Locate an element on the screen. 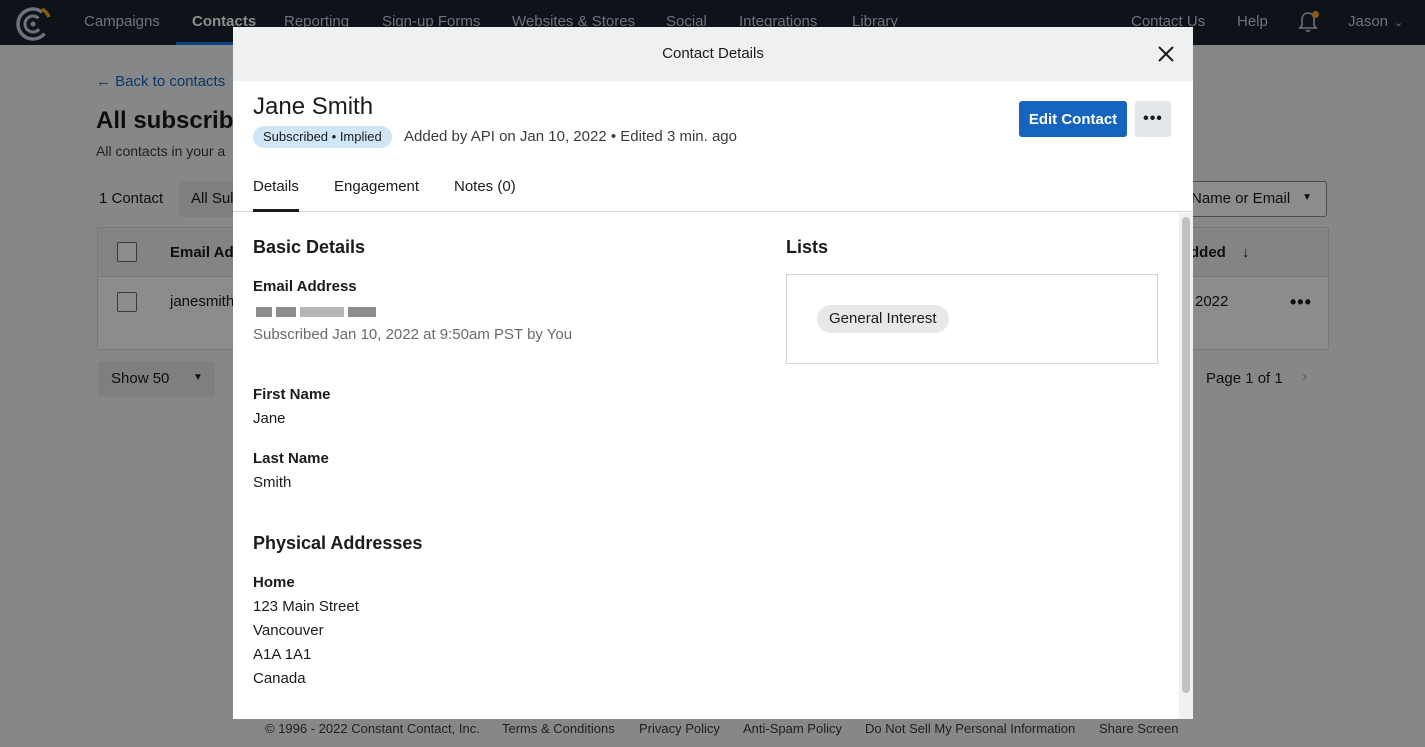  close-icon is located at coordinates (1166, 54).